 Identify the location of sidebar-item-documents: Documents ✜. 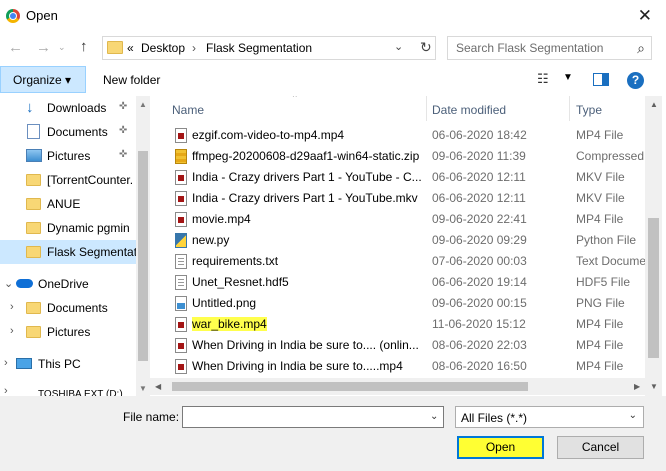
(74, 132).